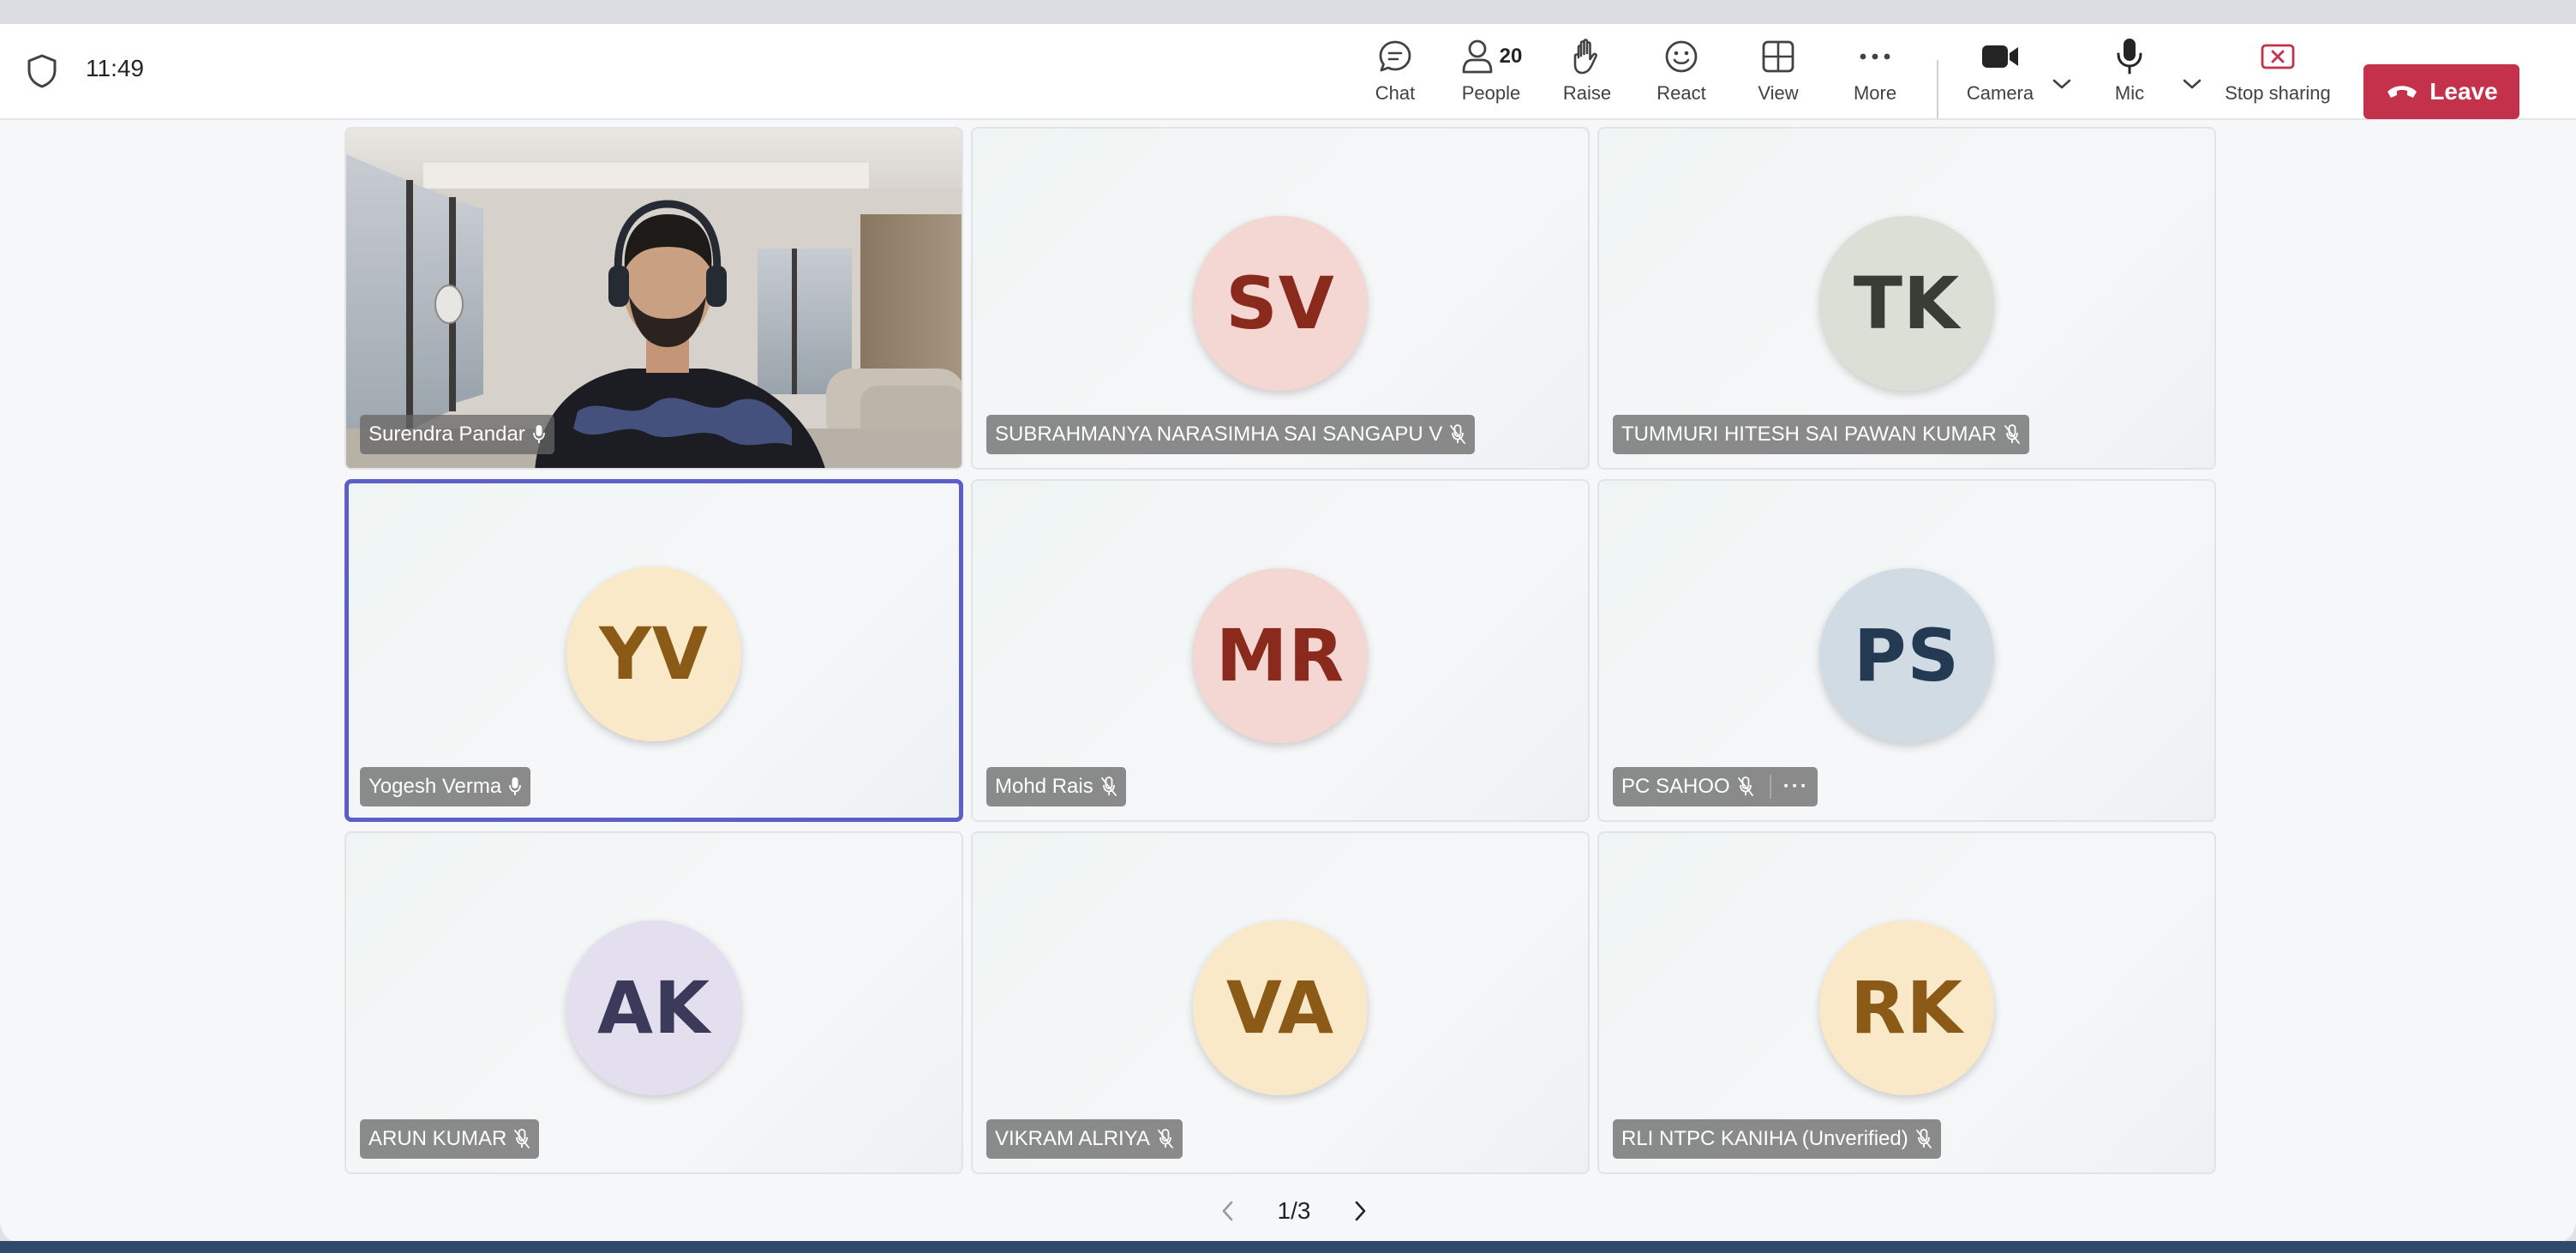  I want to click on participant-tile: TK TUMMURI HITESH SAI PAWAN KUMAR, so click(1906, 298).